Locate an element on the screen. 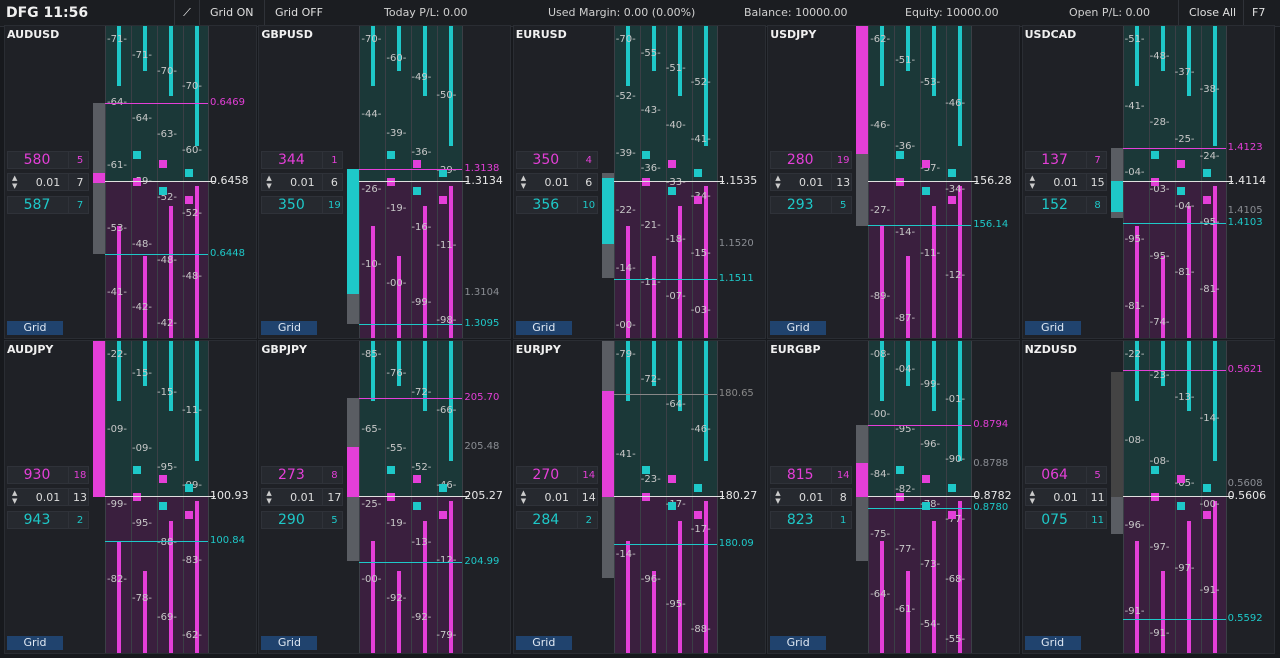  buy-button: 356 10 is located at coordinates (556, 205).